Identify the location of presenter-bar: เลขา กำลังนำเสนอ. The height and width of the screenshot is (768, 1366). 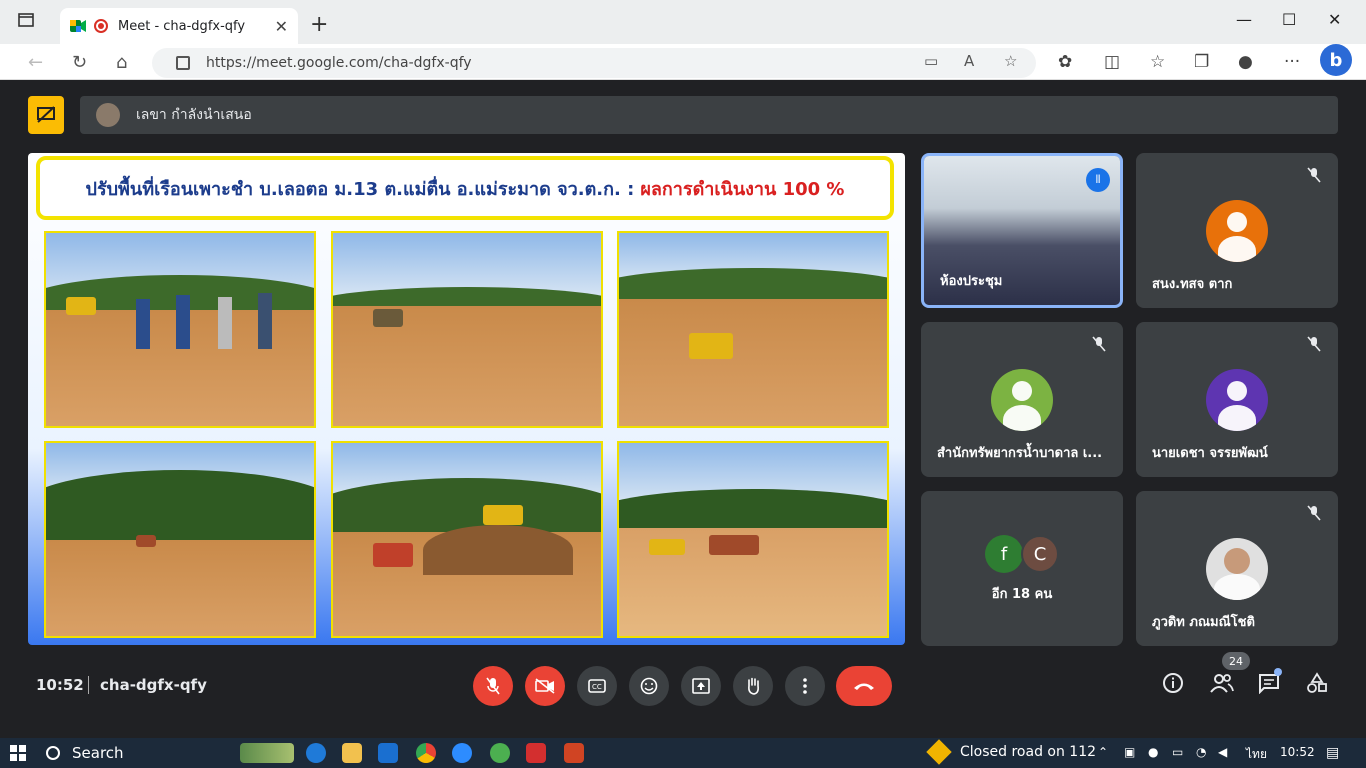
(709, 115).